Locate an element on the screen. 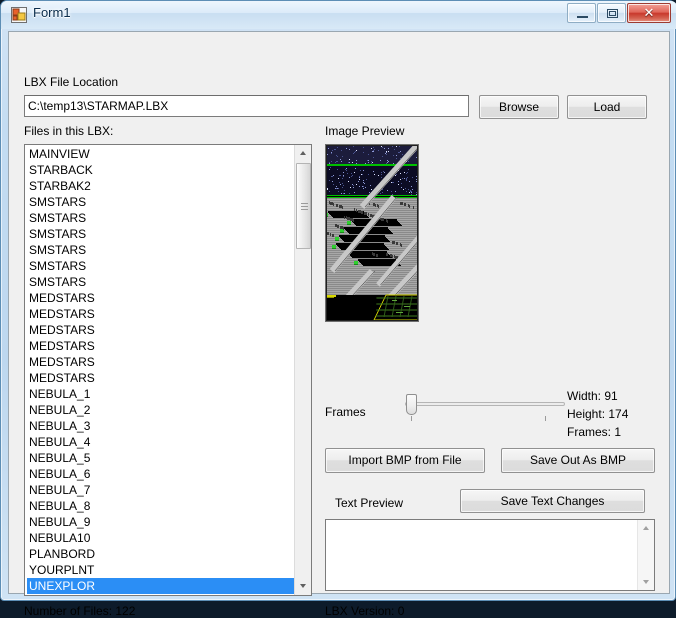 This screenshot has height=618, width=676. import-bmp-button-label: Import BMP from File is located at coordinates (405, 460).